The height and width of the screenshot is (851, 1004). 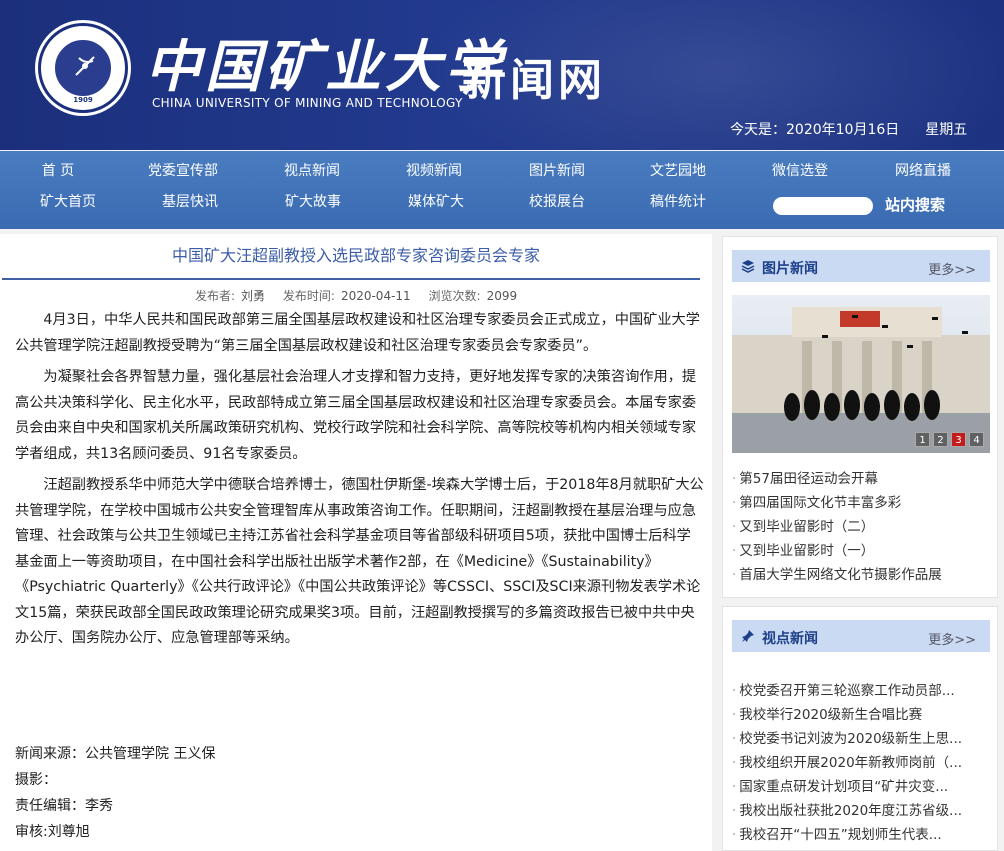 I want to click on nav-item-home: 首 页, so click(x=58, y=170).